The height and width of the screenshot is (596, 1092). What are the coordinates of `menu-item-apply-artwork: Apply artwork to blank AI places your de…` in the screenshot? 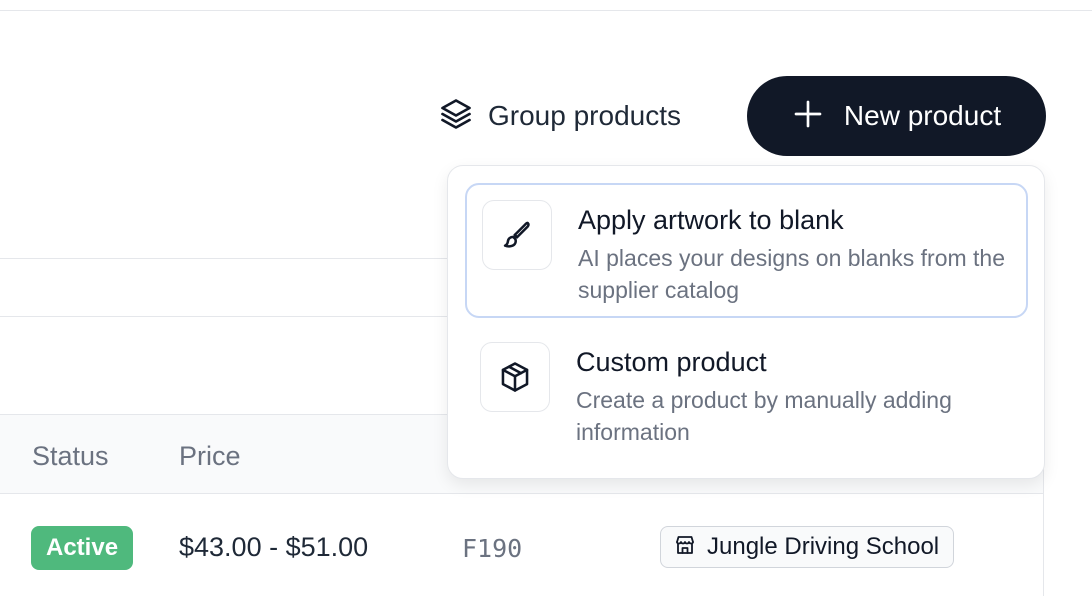 It's located at (746, 250).